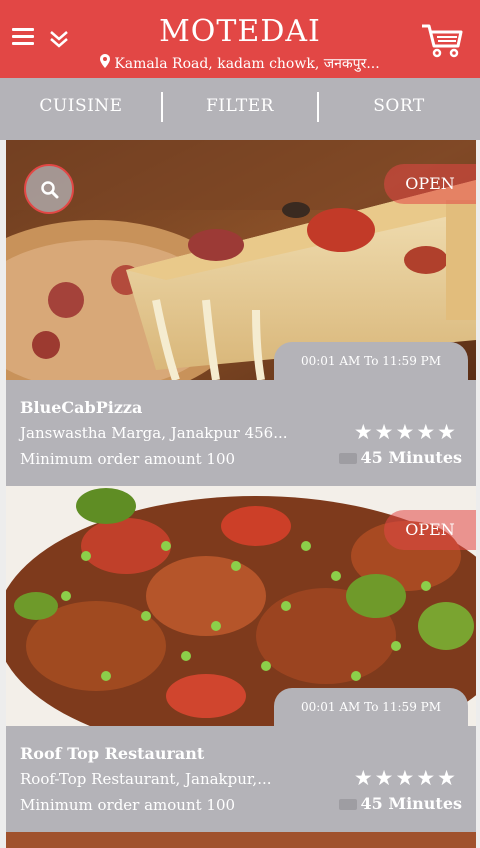 This screenshot has height=848, width=480. What do you see at coordinates (81, 407) in the screenshot?
I see `restaurant-name: BlueCabPizza` at bounding box center [81, 407].